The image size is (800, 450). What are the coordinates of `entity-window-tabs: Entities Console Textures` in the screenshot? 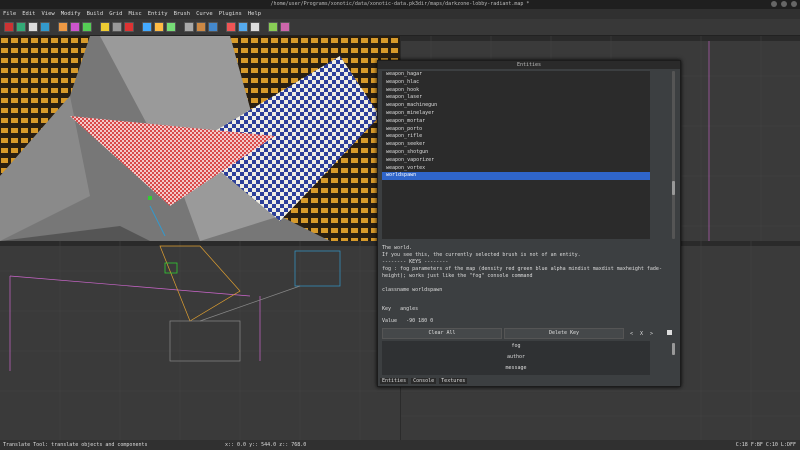 It's located at (424, 381).